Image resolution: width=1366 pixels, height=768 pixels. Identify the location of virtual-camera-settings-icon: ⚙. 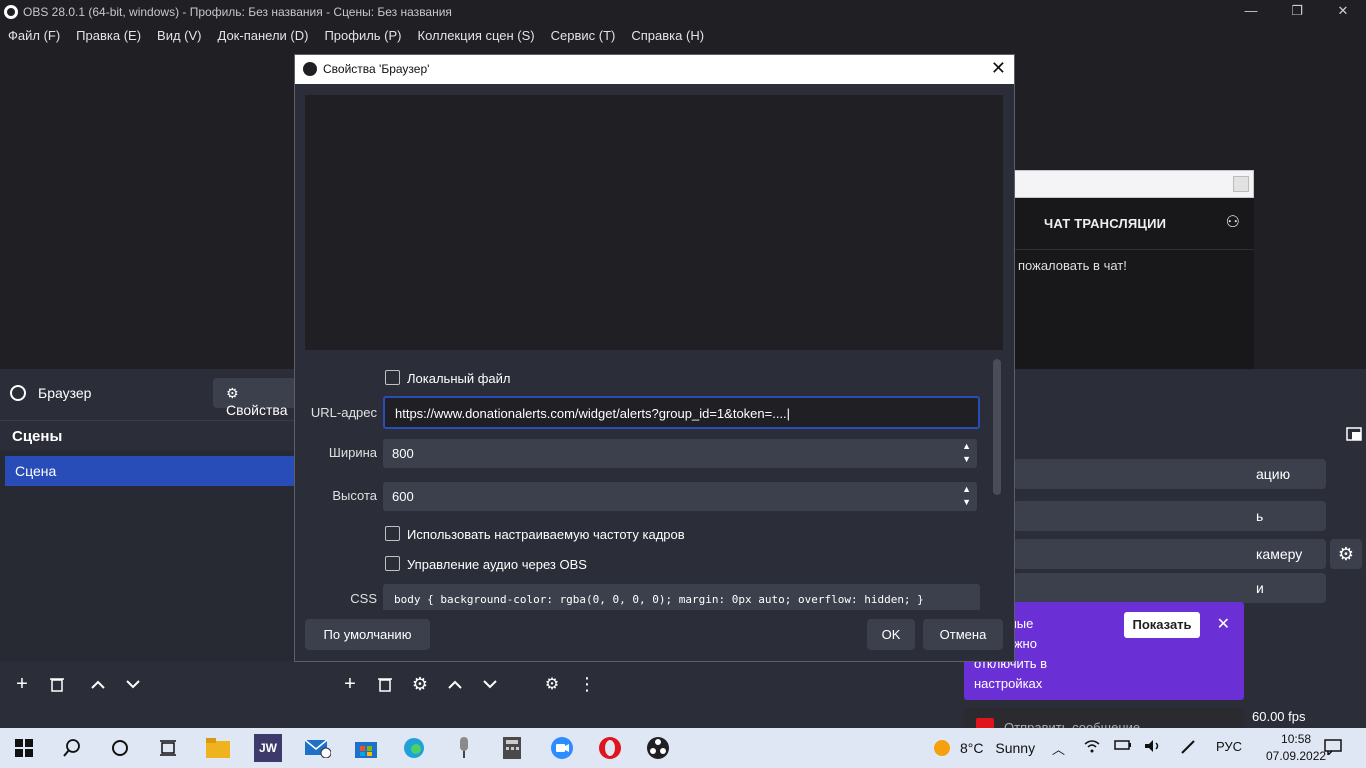
(1346, 554).